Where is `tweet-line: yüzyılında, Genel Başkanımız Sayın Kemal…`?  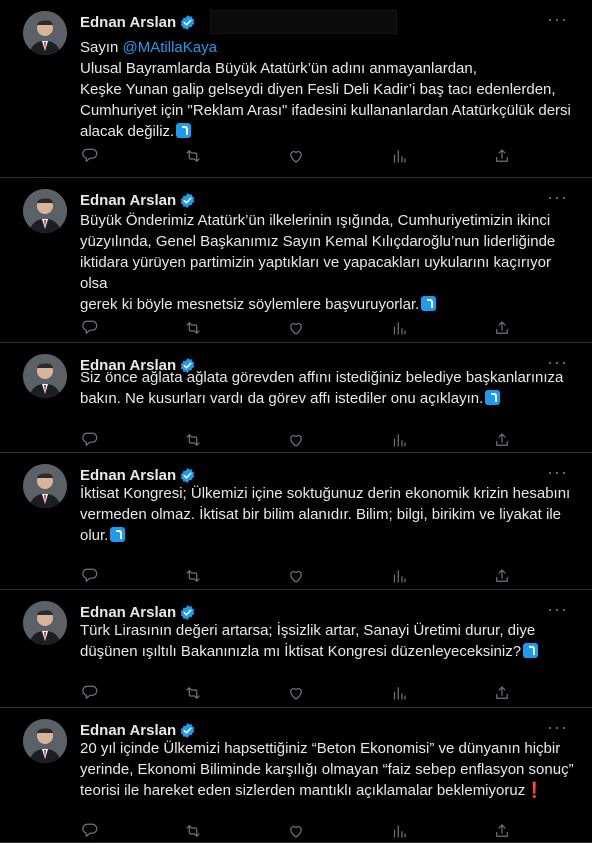 tweet-line: yüzyılında, Genel Başkanımız Sayın Kemal… is located at coordinates (327, 241).